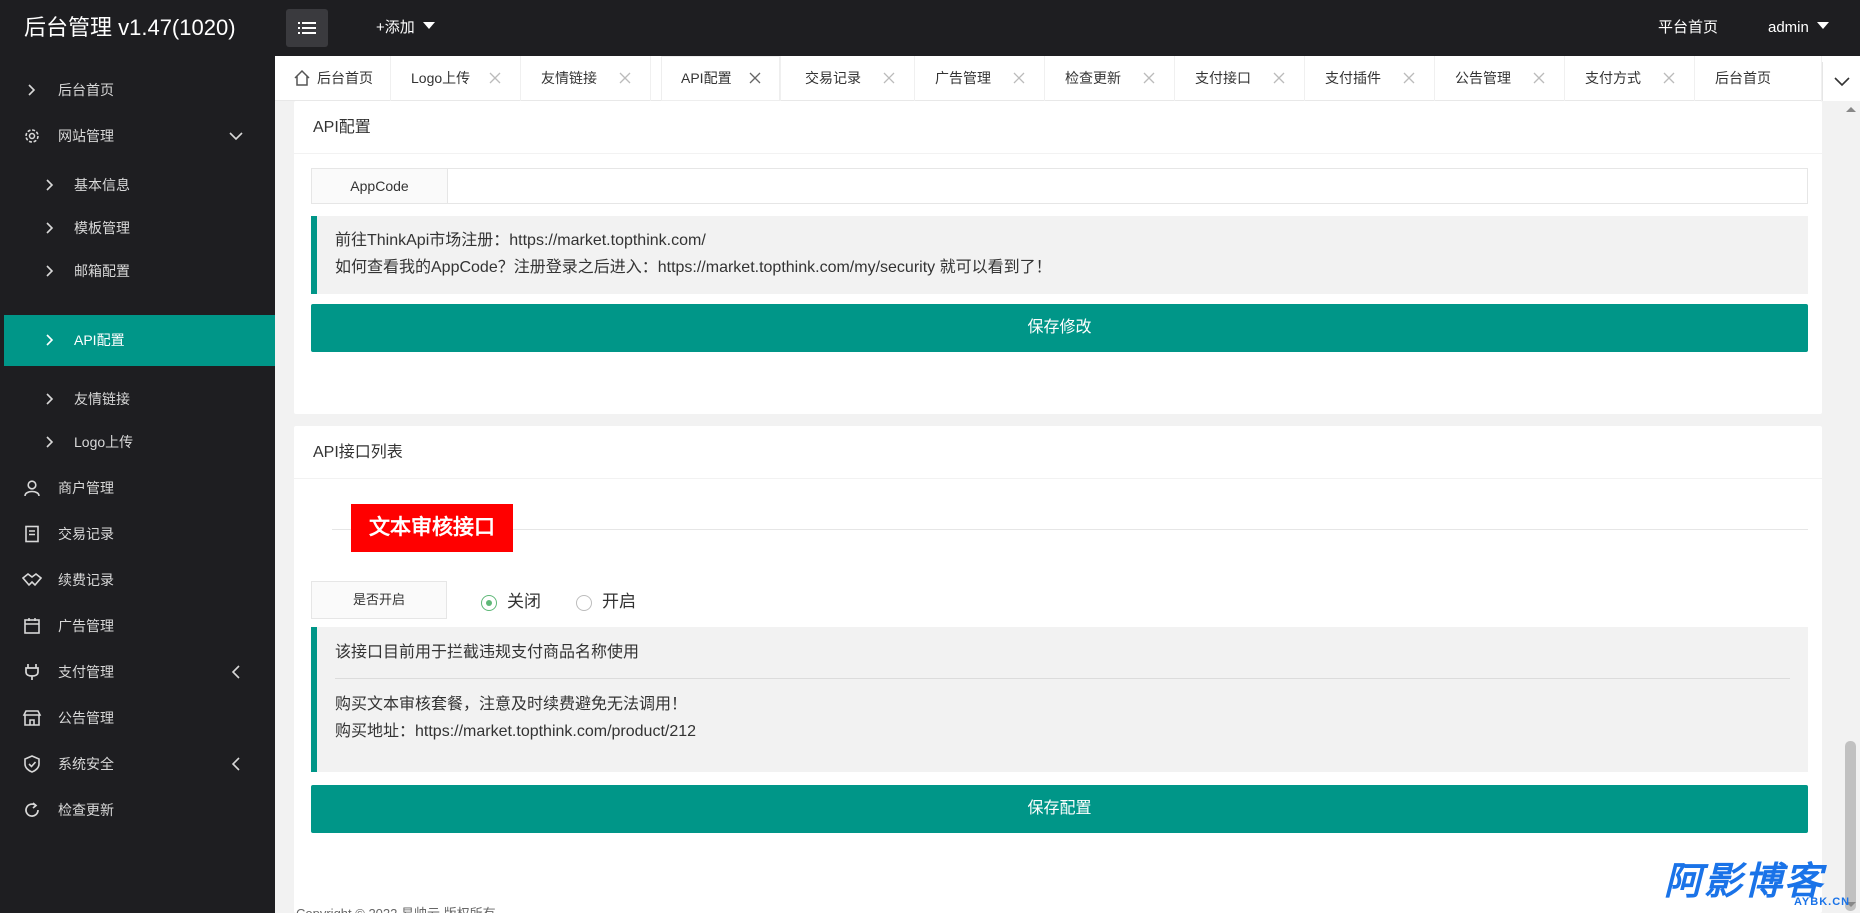 The height and width of the screenshot is (913, 1860). I want to click on sidebar-item-label: 续费记录, so click(86, 580).